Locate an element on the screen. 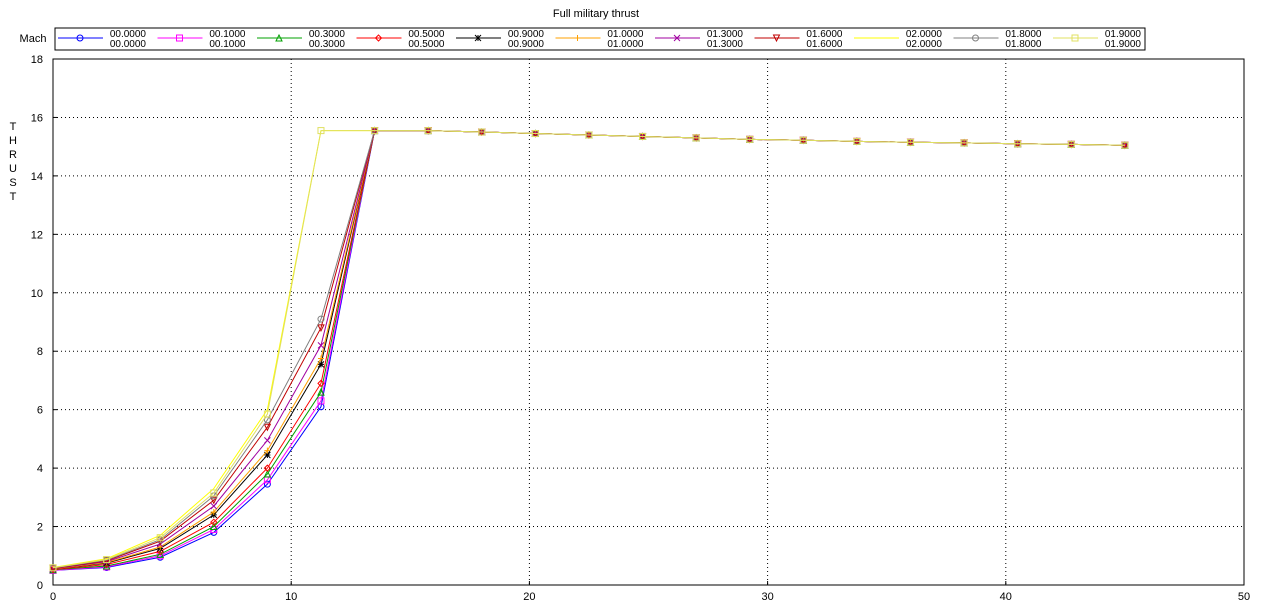 The height and width of the screenshot is (613, 1280). y-axis-label: THRUST is located at coordinates (13, 162).